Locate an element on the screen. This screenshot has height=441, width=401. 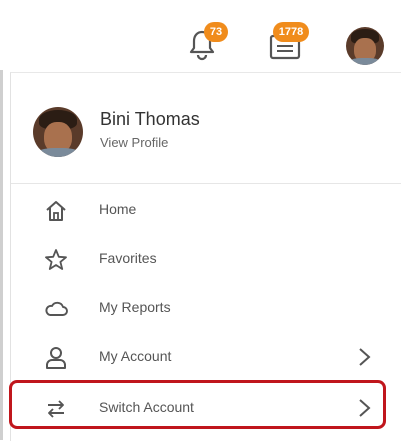
profile-name: Bini Thomas is located at coordinates (150, 119).